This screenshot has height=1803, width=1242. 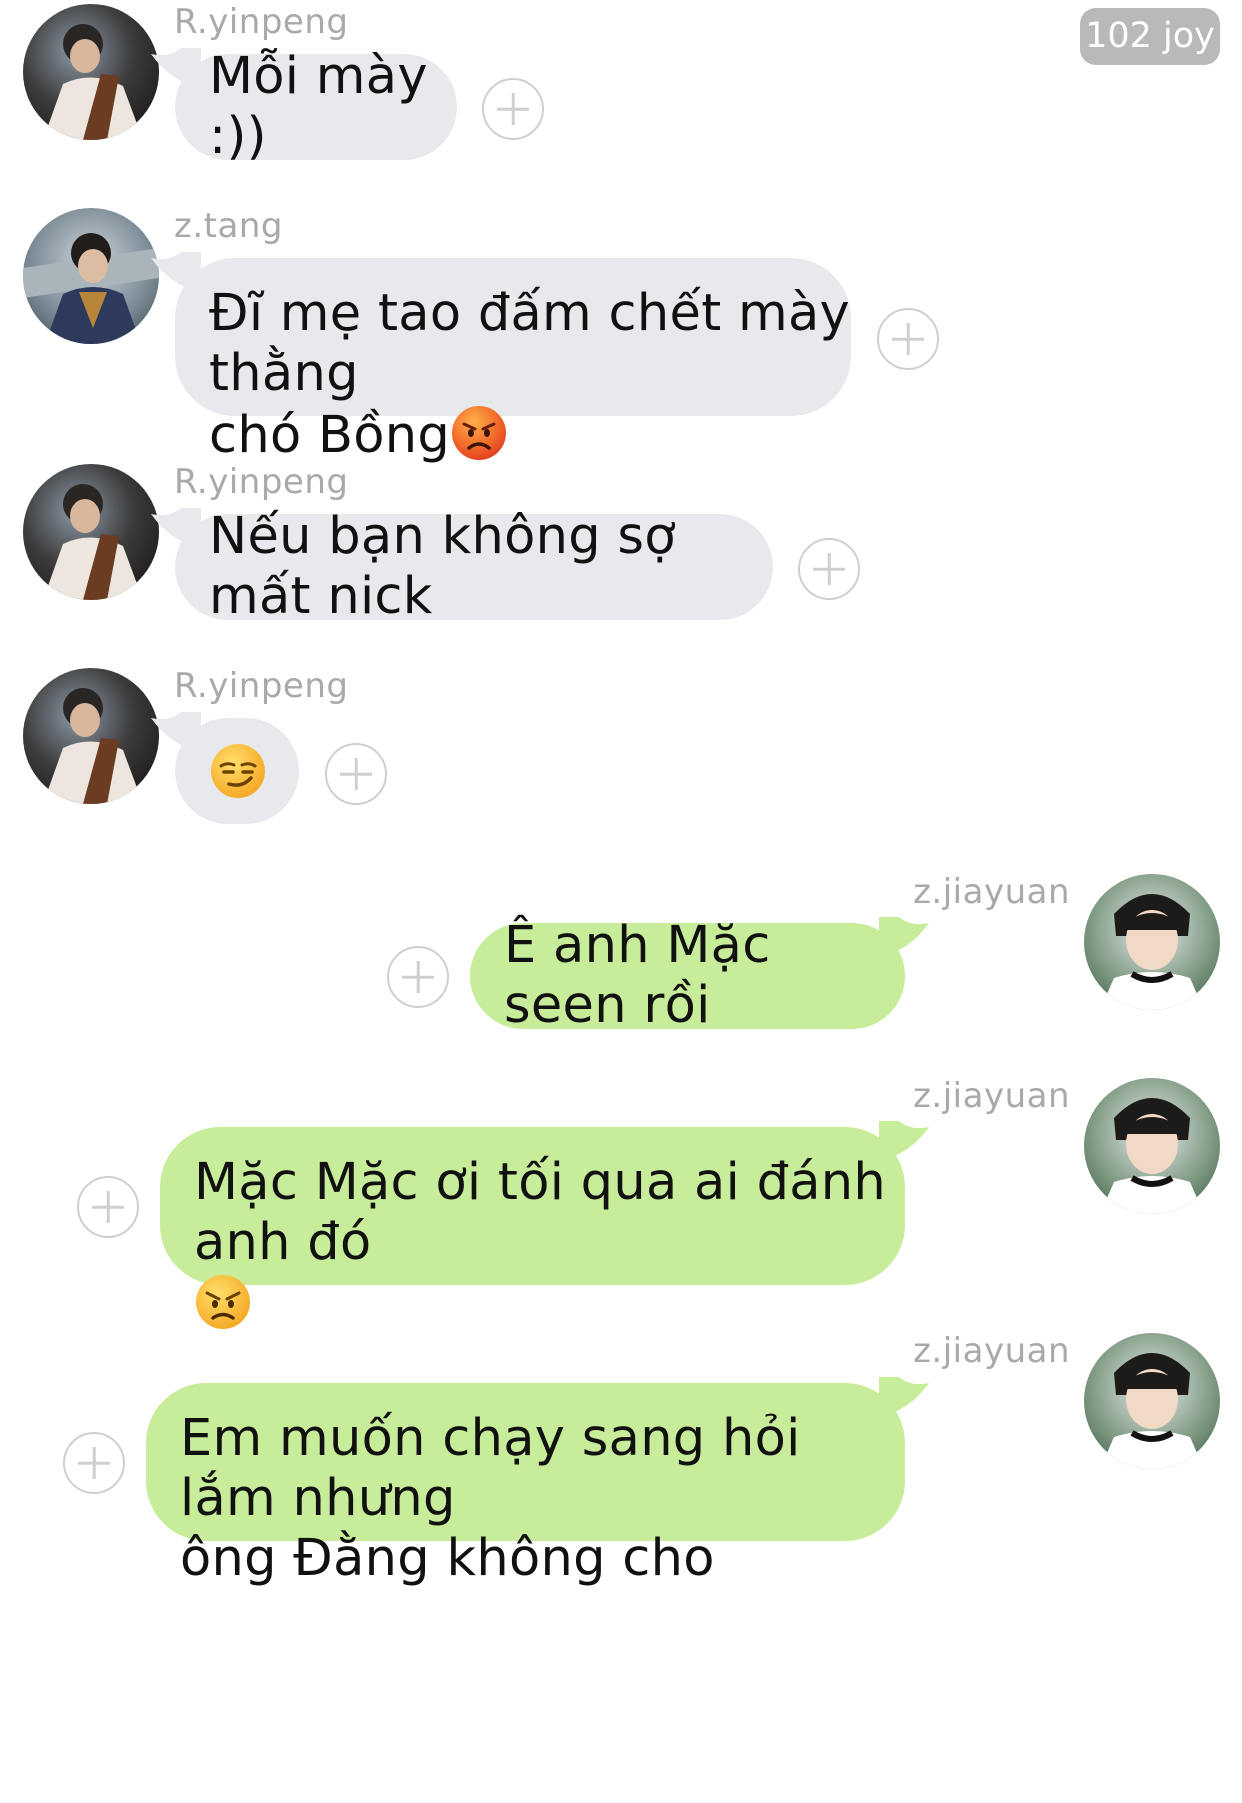 What do you see at coordinates (530, 343) in the screenshot?
I see `message-text-line: Đĩ mẹ tao đấm chết mày thằng` at bounding box center [530, 343].